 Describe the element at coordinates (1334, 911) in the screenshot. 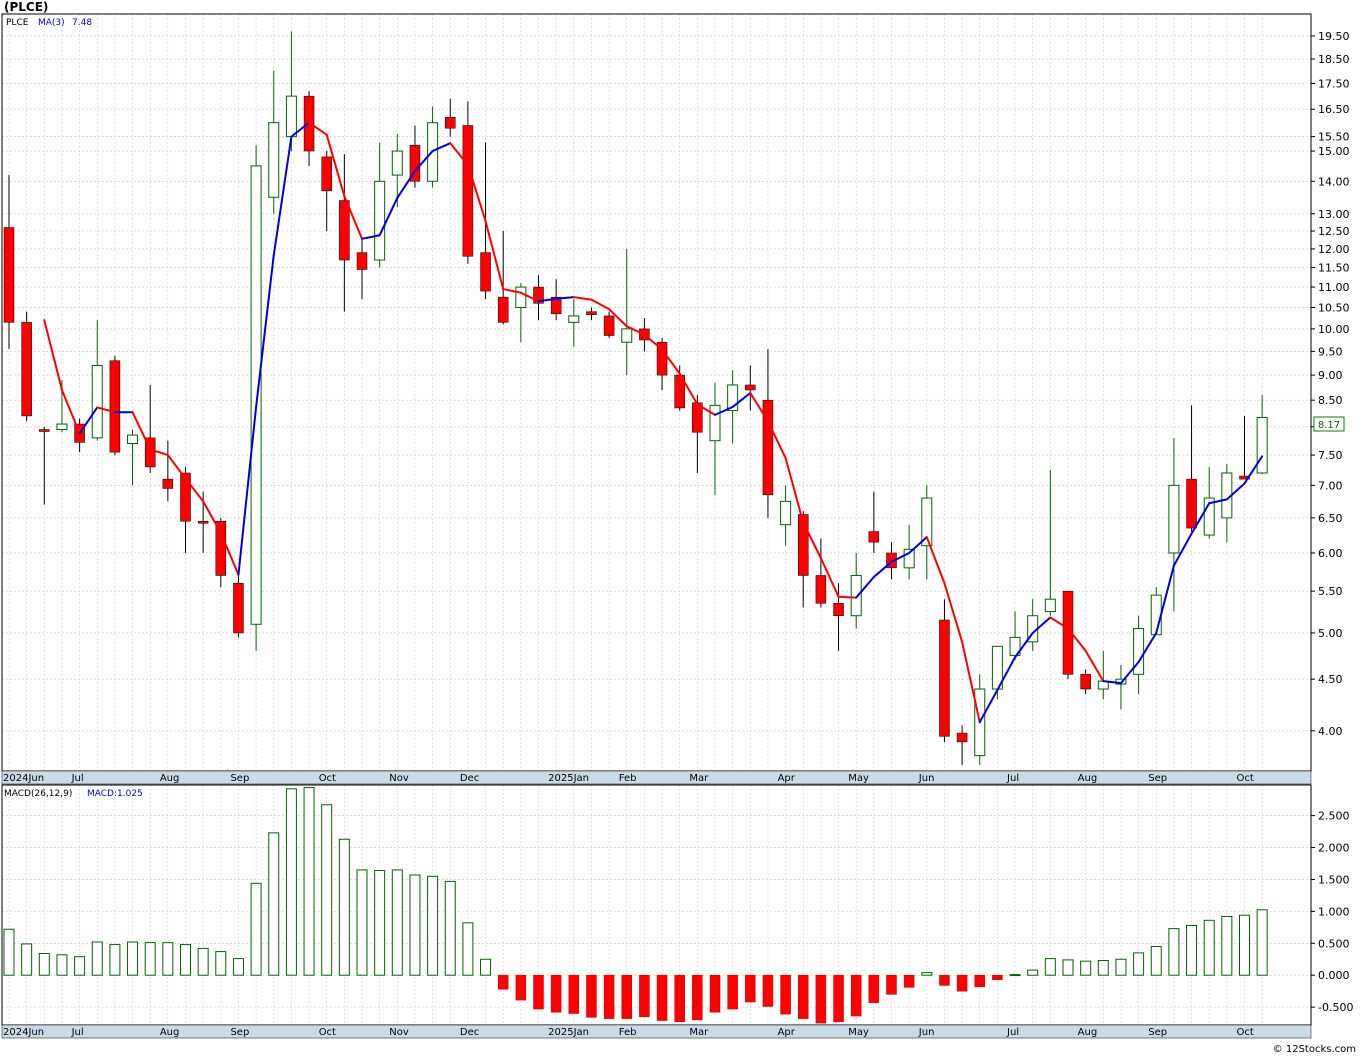

I see `macd-y-tick-label: 1.000` at that location.